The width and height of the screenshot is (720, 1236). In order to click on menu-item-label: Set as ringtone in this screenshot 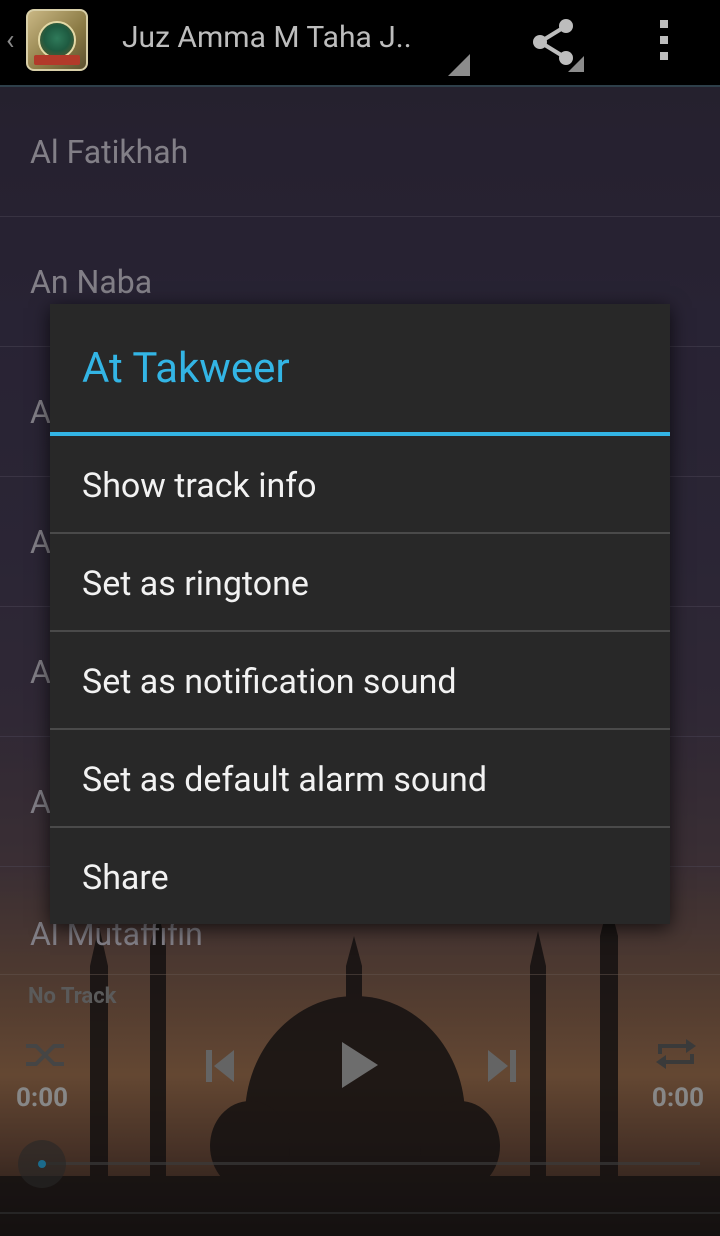, I will do `click(195, 584)`.